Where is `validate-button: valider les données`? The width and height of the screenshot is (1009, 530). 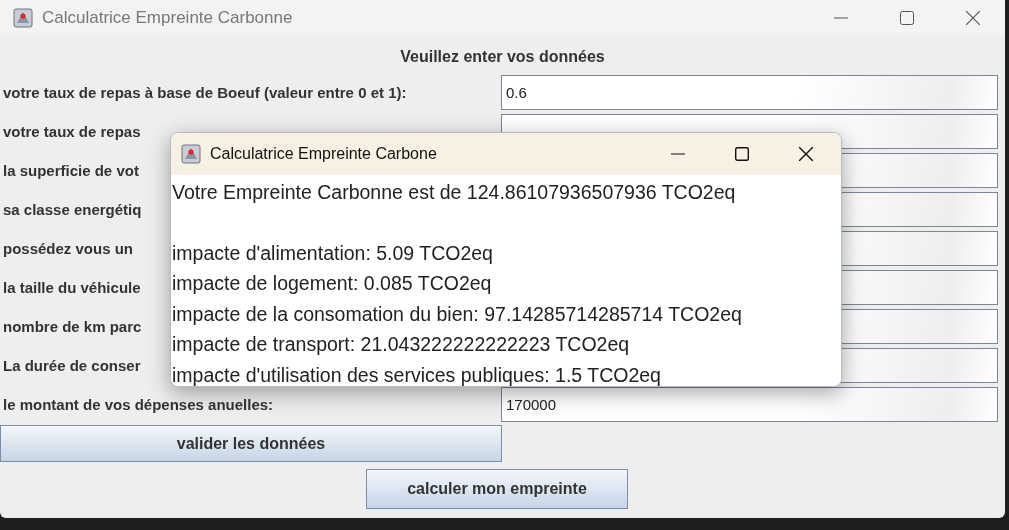
validate-button: valider les données is located at coordinates (251, 443).